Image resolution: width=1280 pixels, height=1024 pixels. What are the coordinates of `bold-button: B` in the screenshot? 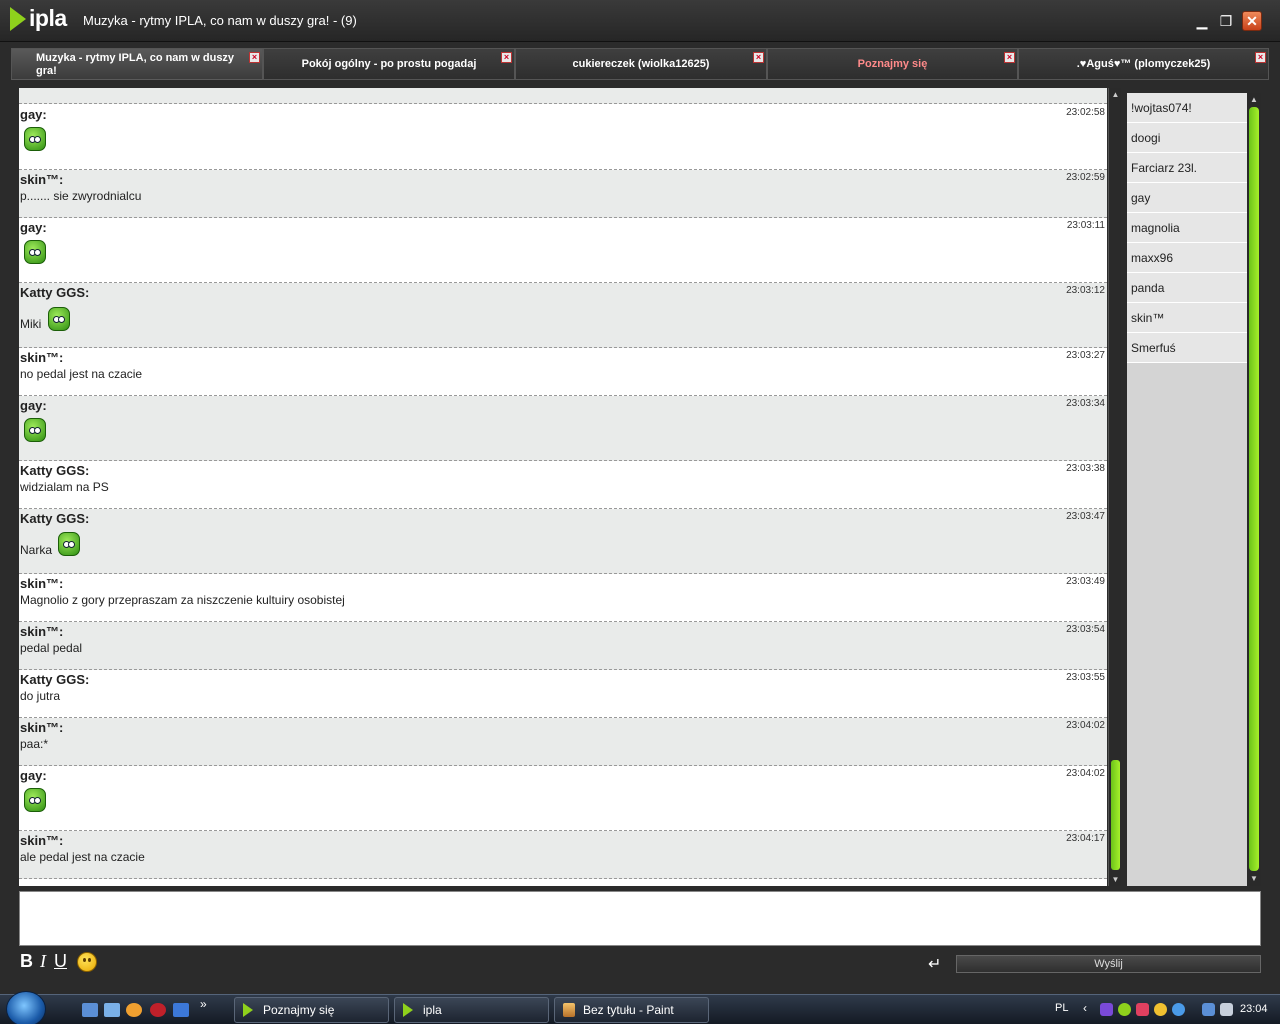 It's located at (26, 961).